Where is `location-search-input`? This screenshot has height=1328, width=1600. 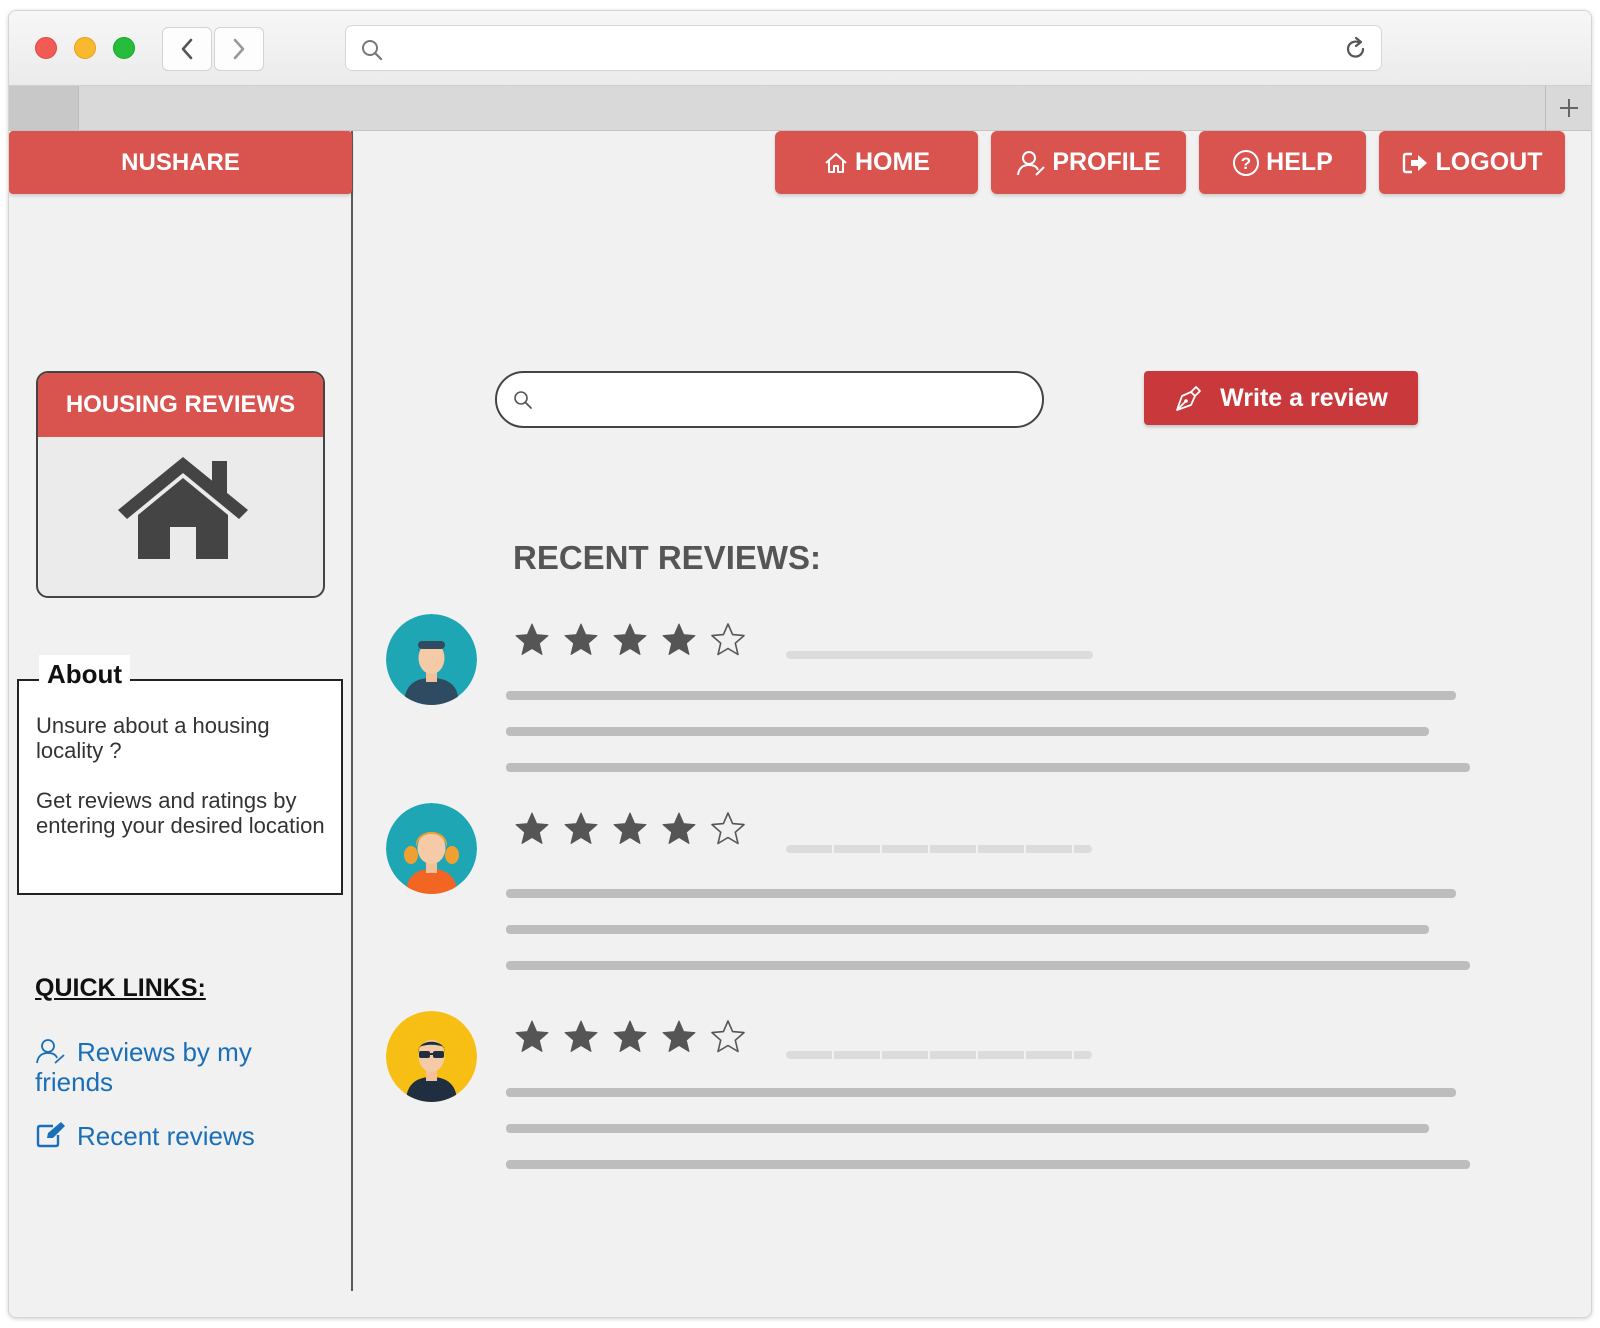 location-search-input is located at coordinates (781, 400).